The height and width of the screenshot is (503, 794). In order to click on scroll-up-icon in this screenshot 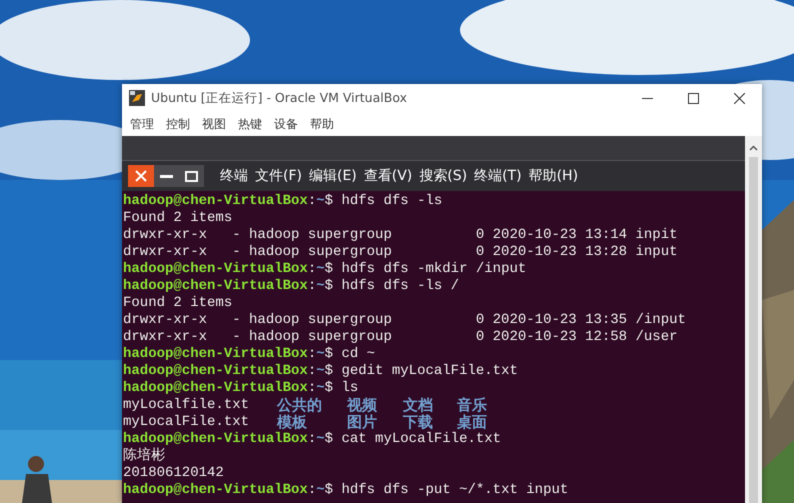, I will do `click(753, 148)`.